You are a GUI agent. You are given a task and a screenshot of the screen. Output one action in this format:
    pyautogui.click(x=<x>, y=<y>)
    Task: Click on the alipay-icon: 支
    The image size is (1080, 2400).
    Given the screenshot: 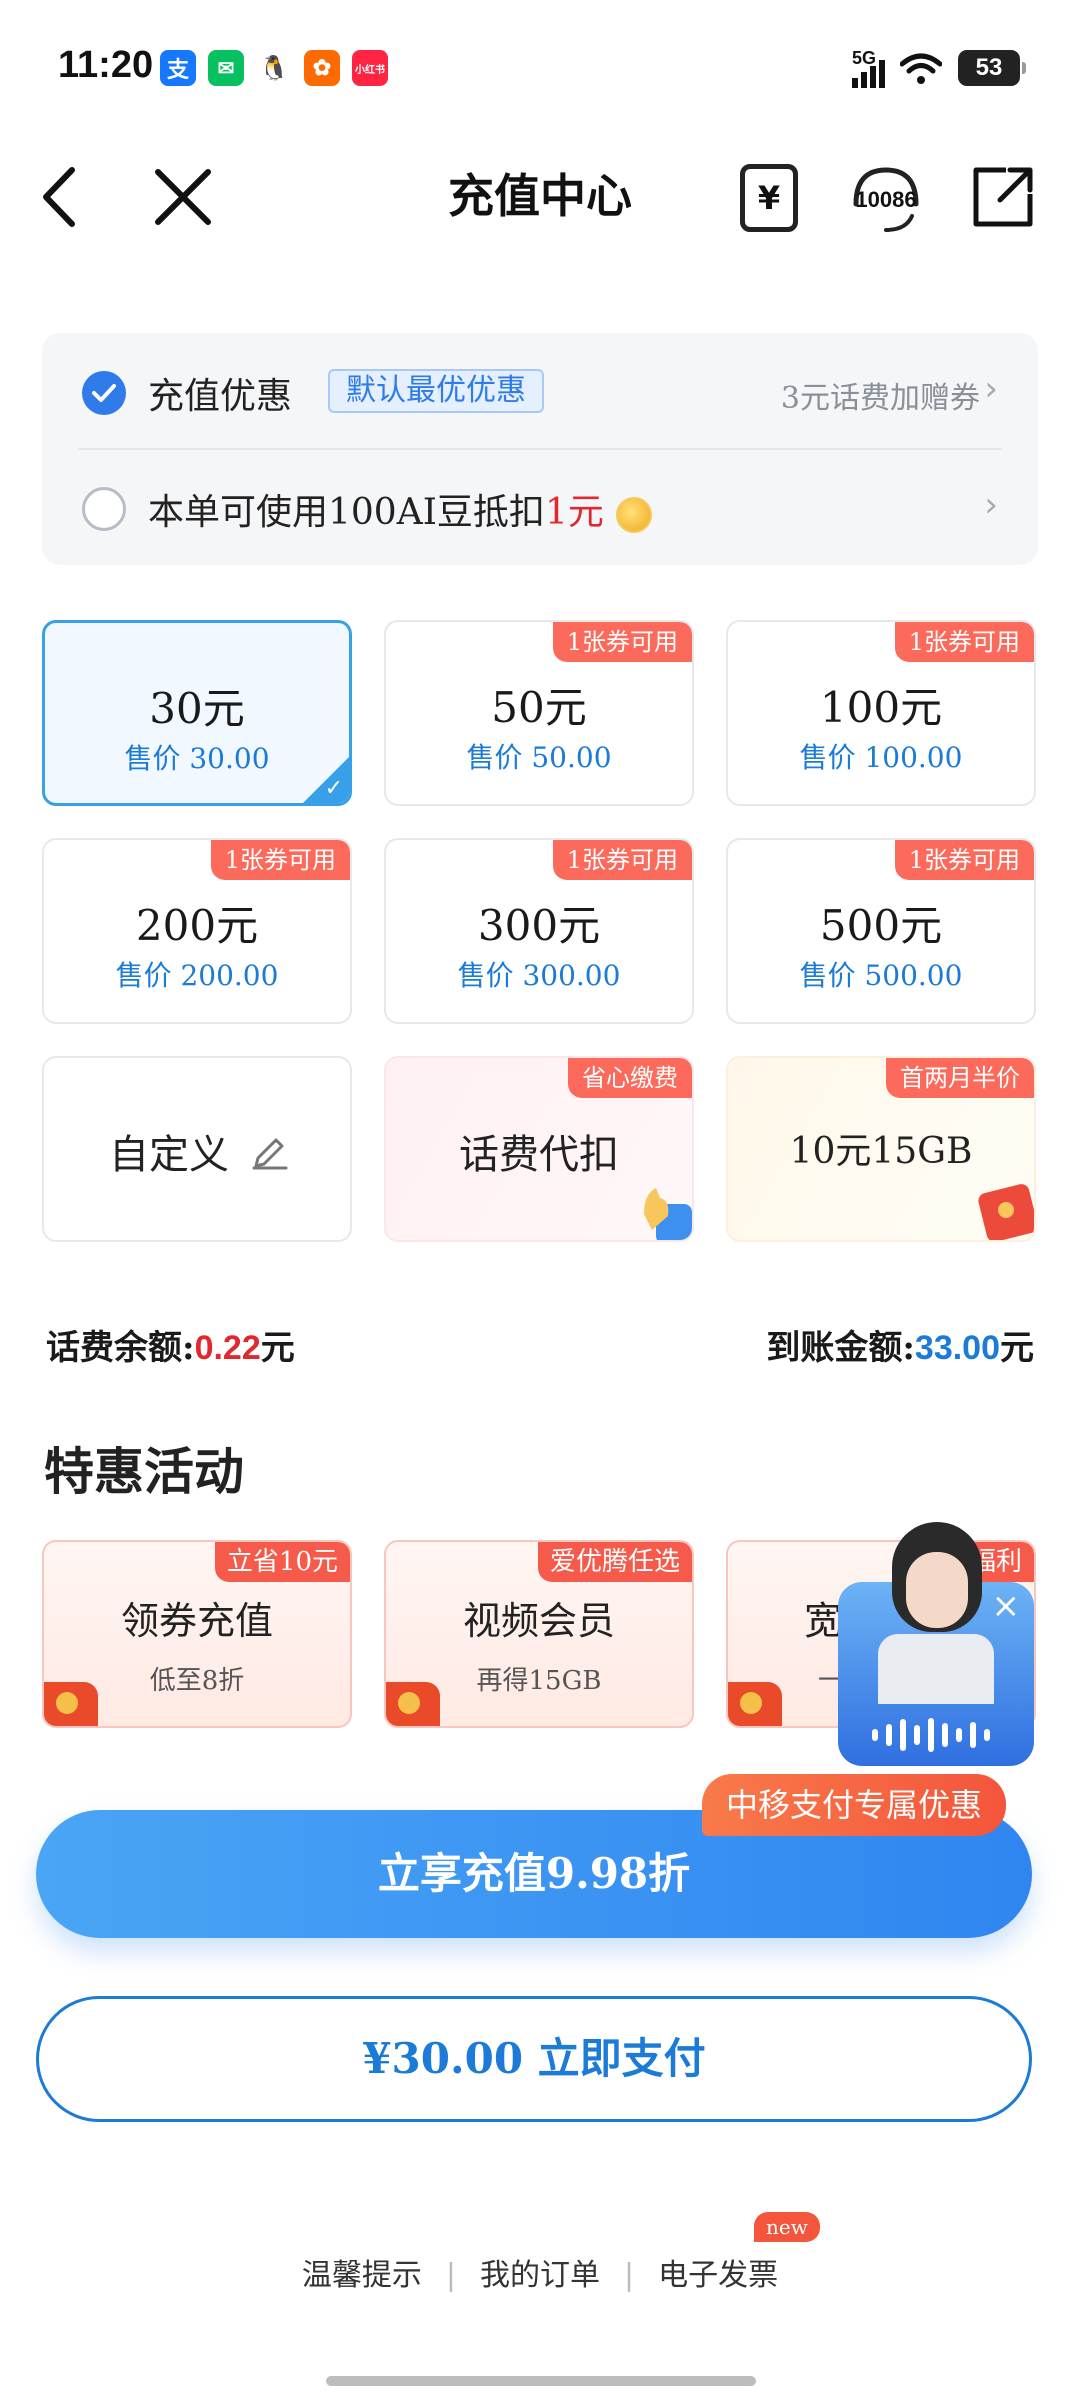 What is the action you would take?
    pyautogui.click(x=178, y=68)
    